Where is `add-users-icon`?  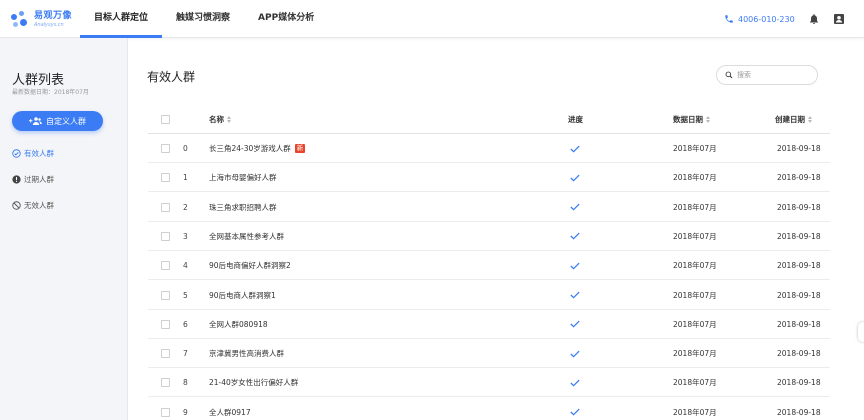
add-users-icon is located at coordinates (35, 121).